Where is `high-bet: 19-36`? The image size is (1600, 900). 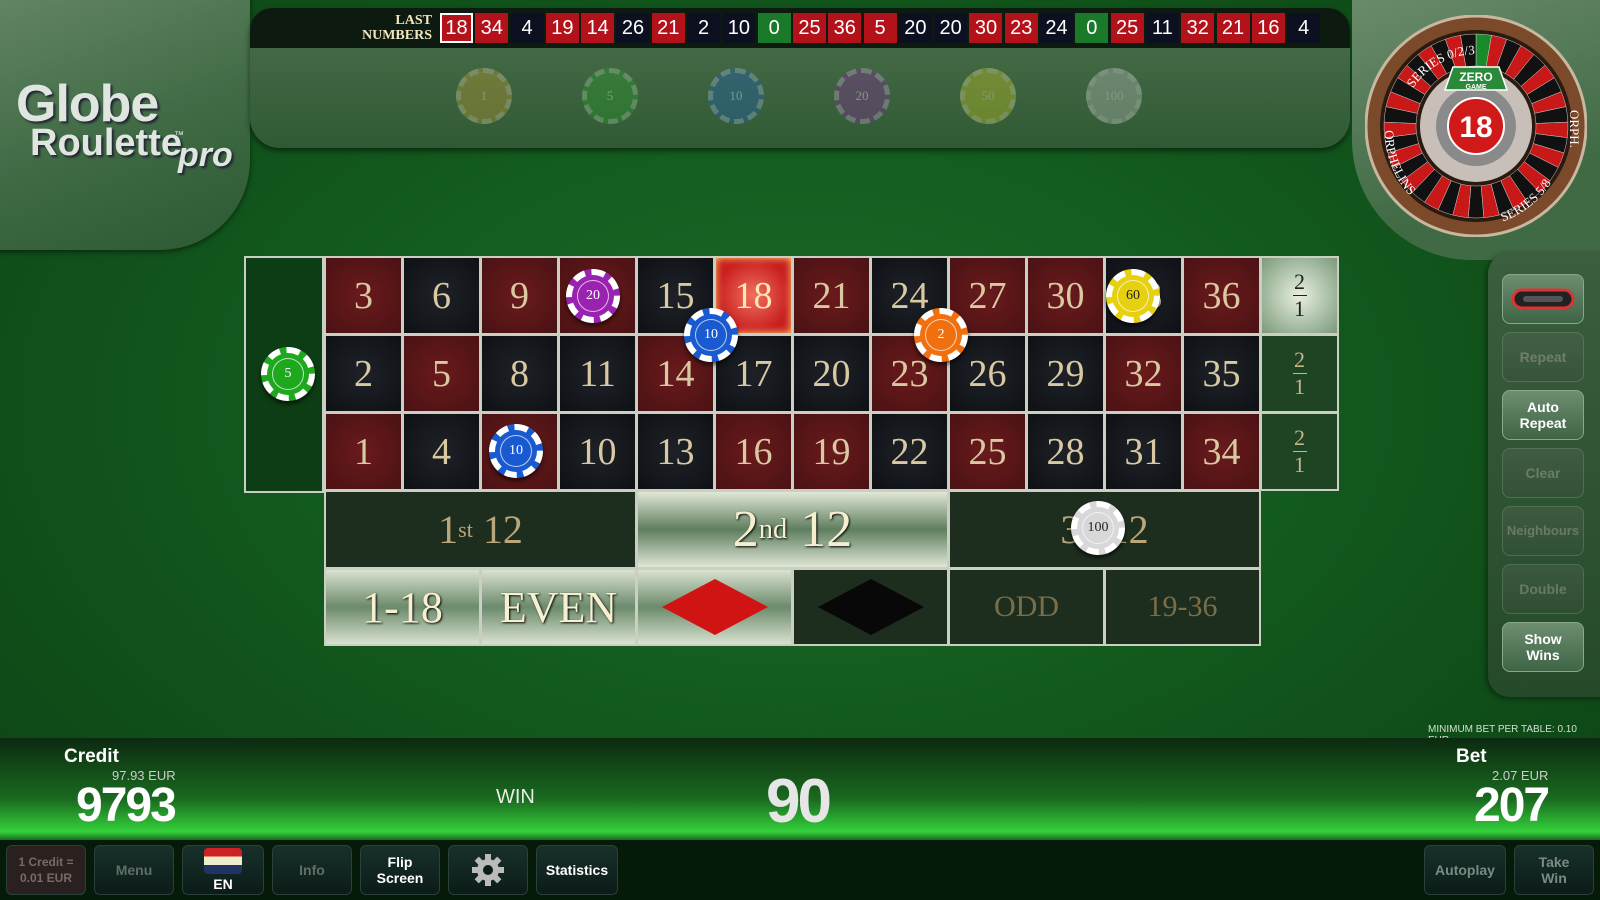 high-bet: 19-36 is located at coordinates (1182, 607).